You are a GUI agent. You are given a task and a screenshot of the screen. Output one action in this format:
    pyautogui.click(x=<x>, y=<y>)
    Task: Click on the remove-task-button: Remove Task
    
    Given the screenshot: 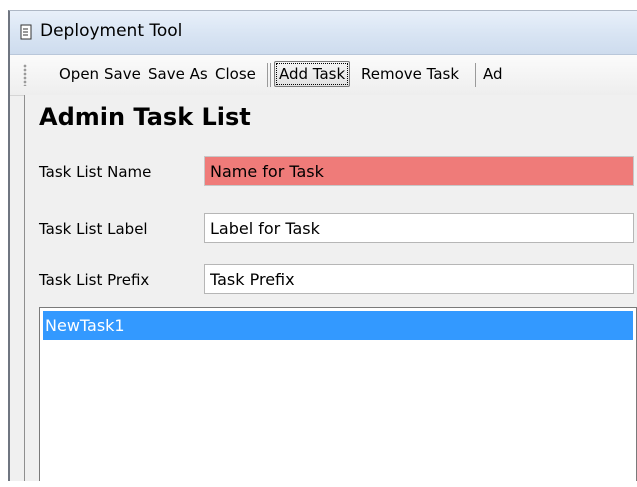 What is the action you would take?
    pyautogui.click(x=410, y=74)
    